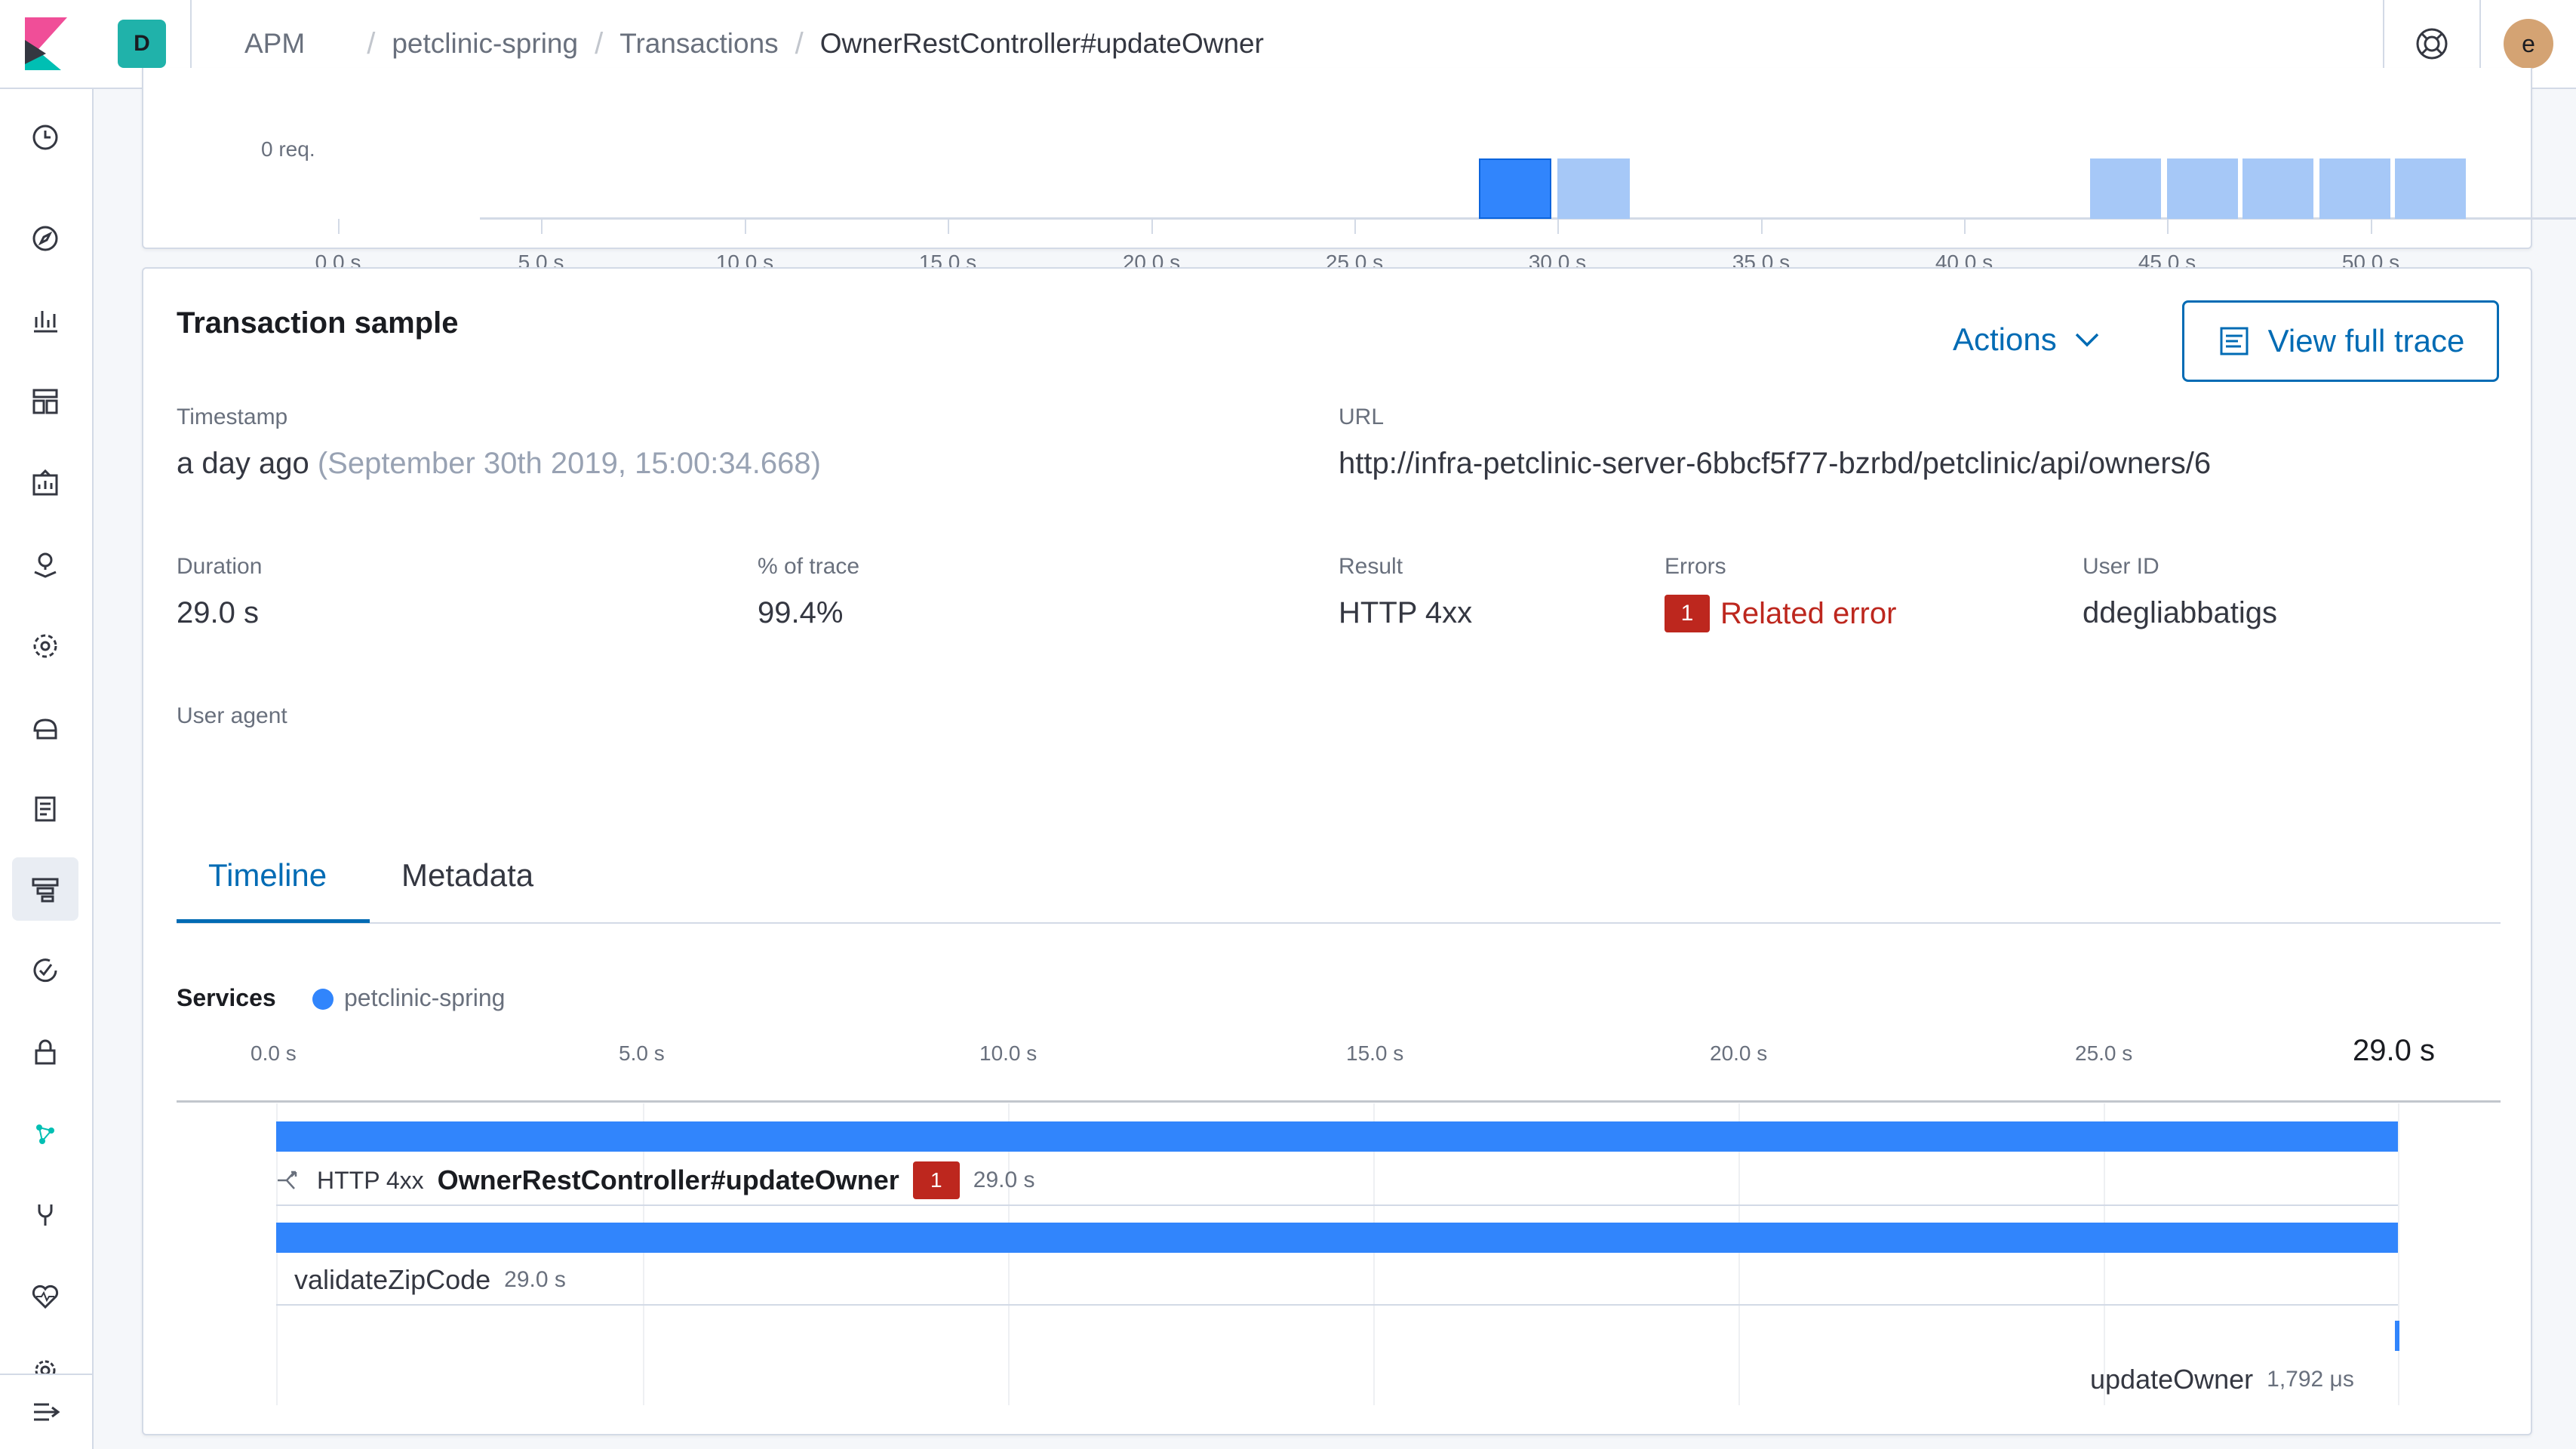  I want to click on user-id-value: ddegliabbatigs, so click(2180, 612).